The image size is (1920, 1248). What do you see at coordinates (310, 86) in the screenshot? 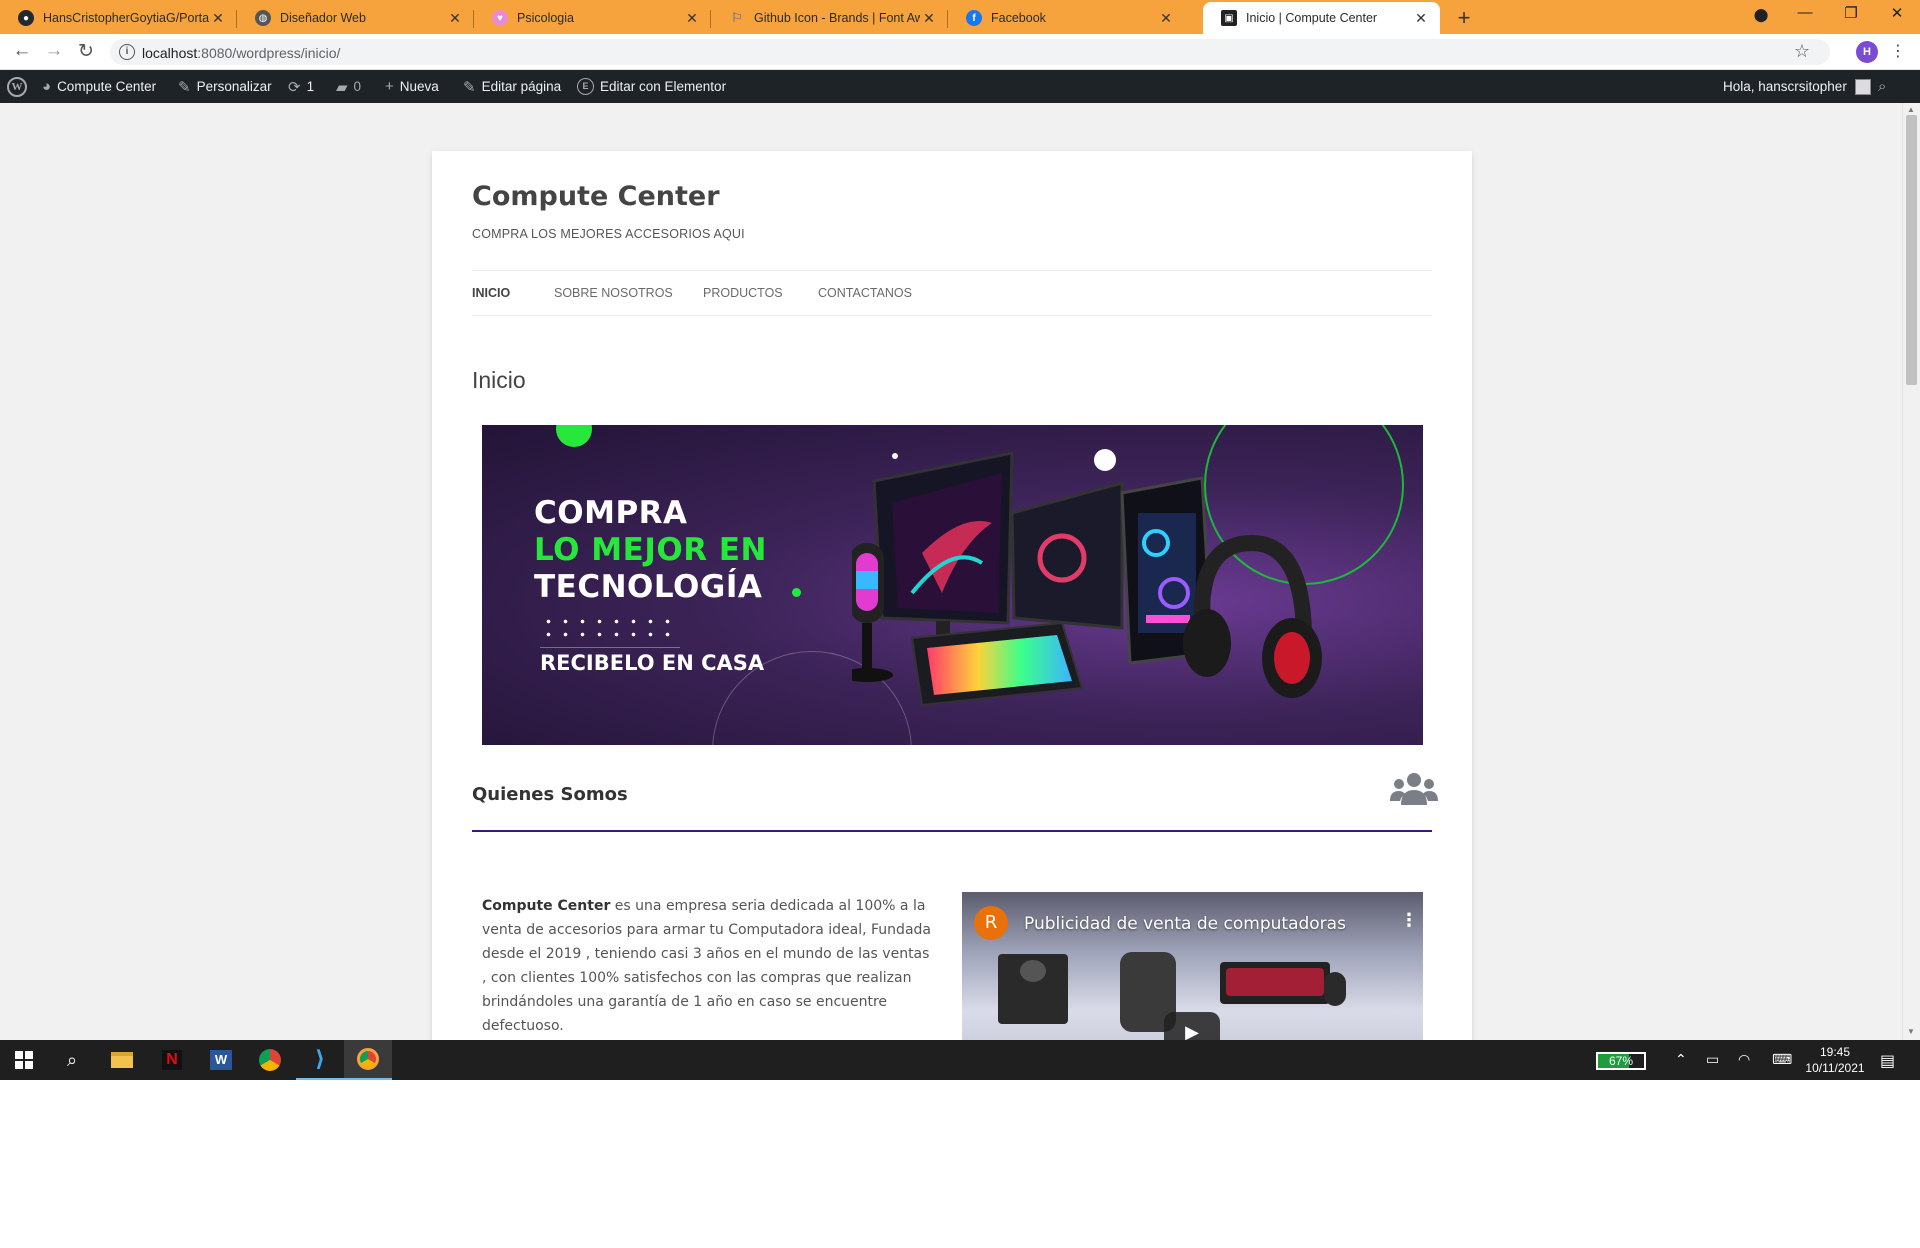
I see `updates-count: 1` at bounding box center [310, 86].